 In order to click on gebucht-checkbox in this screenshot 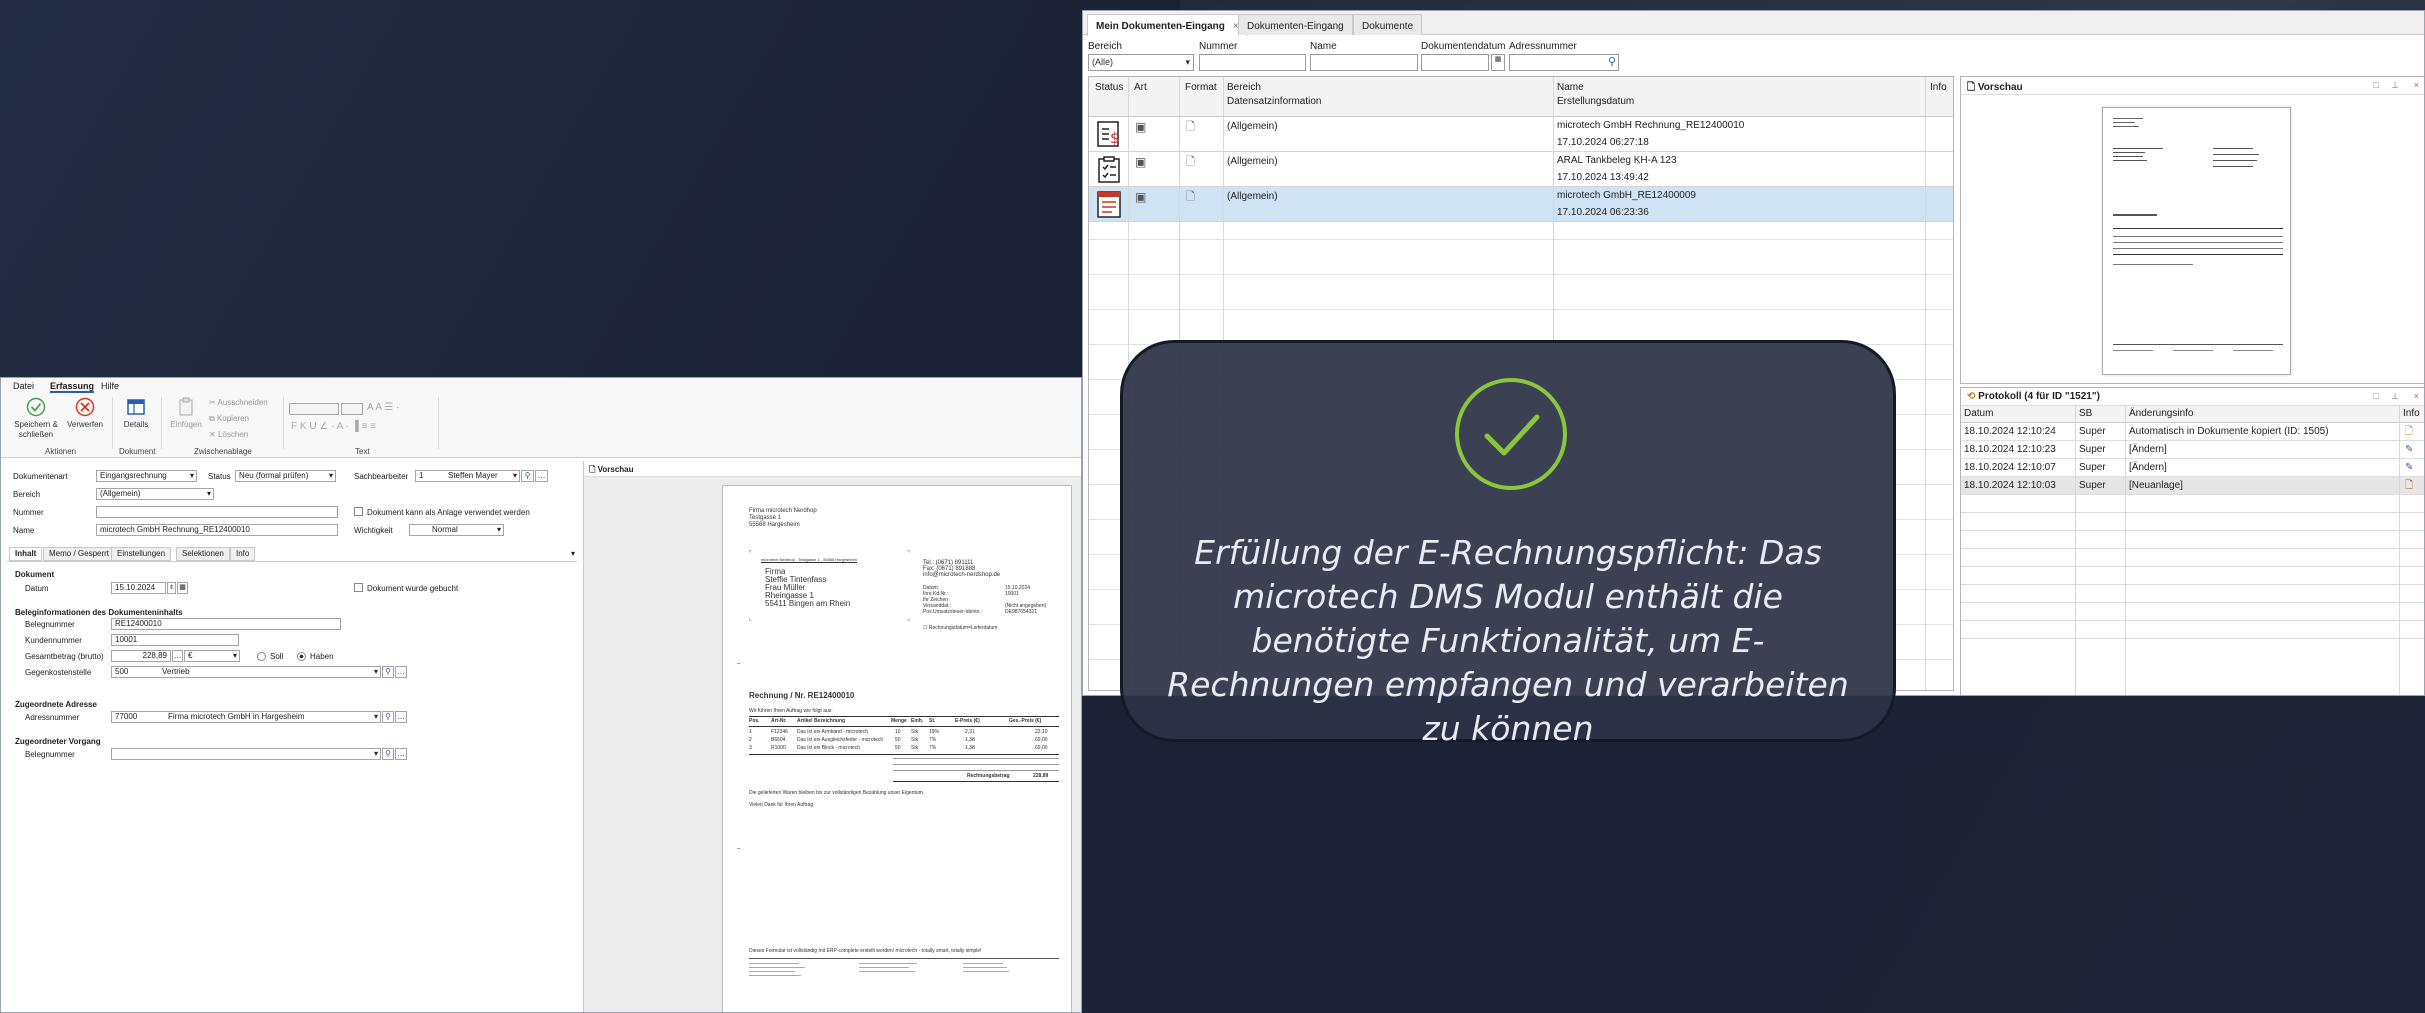, I will do `click(358, 587)`.